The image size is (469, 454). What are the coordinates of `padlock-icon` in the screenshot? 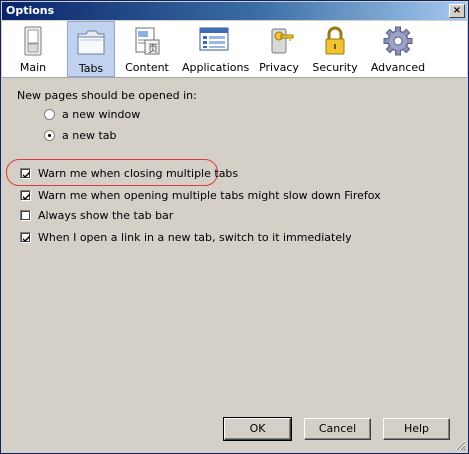 It's located at (335, 40).